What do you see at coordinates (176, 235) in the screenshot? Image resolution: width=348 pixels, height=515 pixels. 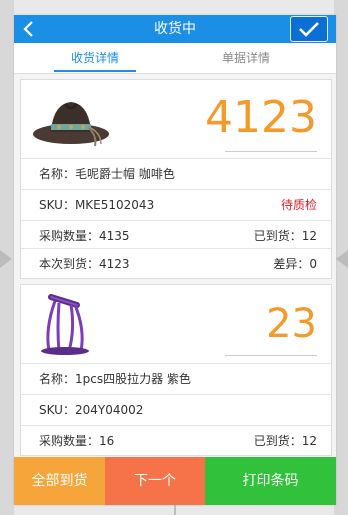 I see `purchase-row: 采购数量：4135 已到货：12` at bounding box center [176, 235].